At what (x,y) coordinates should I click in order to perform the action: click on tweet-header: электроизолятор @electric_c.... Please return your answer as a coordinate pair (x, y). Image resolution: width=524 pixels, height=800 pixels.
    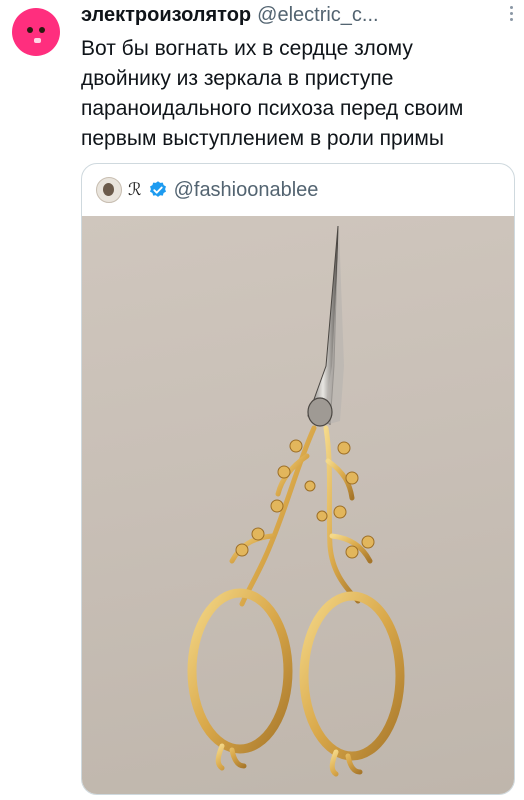
    Looking at the image, I should click on (291, 15).